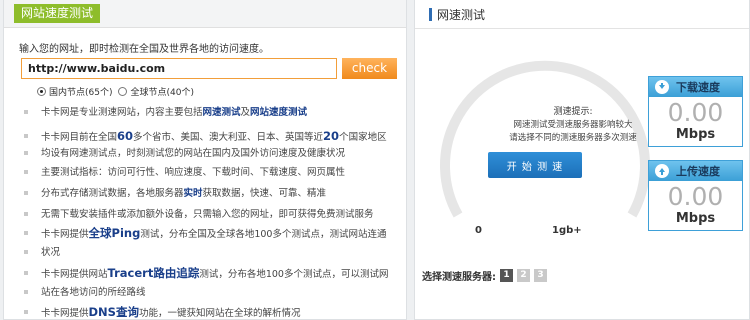 This screenshot has width=750, height=320. Describe the element at coordinates (123, 91) in the screenshot. I see `radio-icon` at that location.